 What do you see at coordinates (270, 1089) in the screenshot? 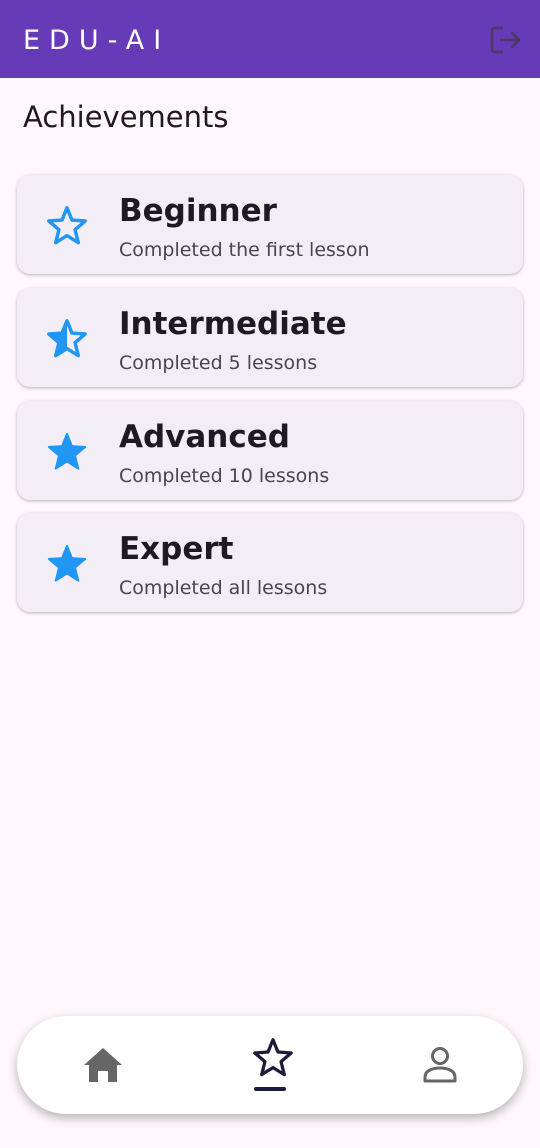
I see `nav-selected-indicator` at bounding box center [270, 1089].